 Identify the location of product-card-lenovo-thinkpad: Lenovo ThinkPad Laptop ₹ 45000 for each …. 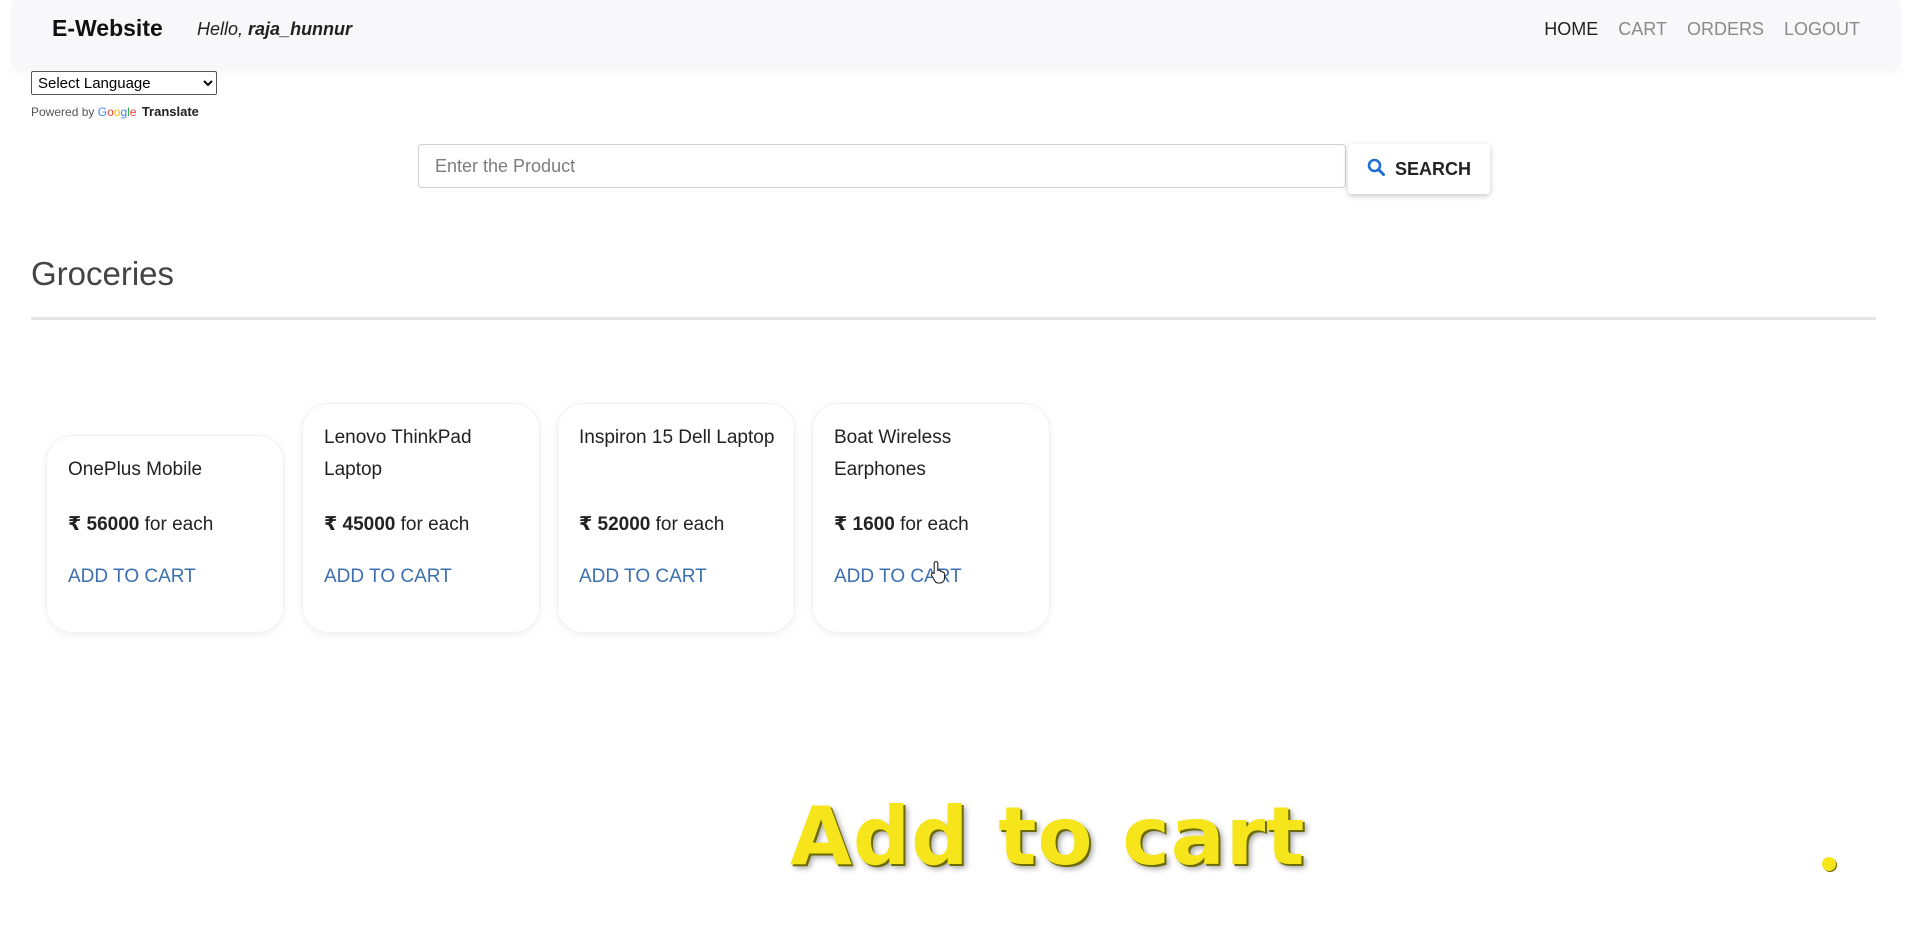
(421, 518).